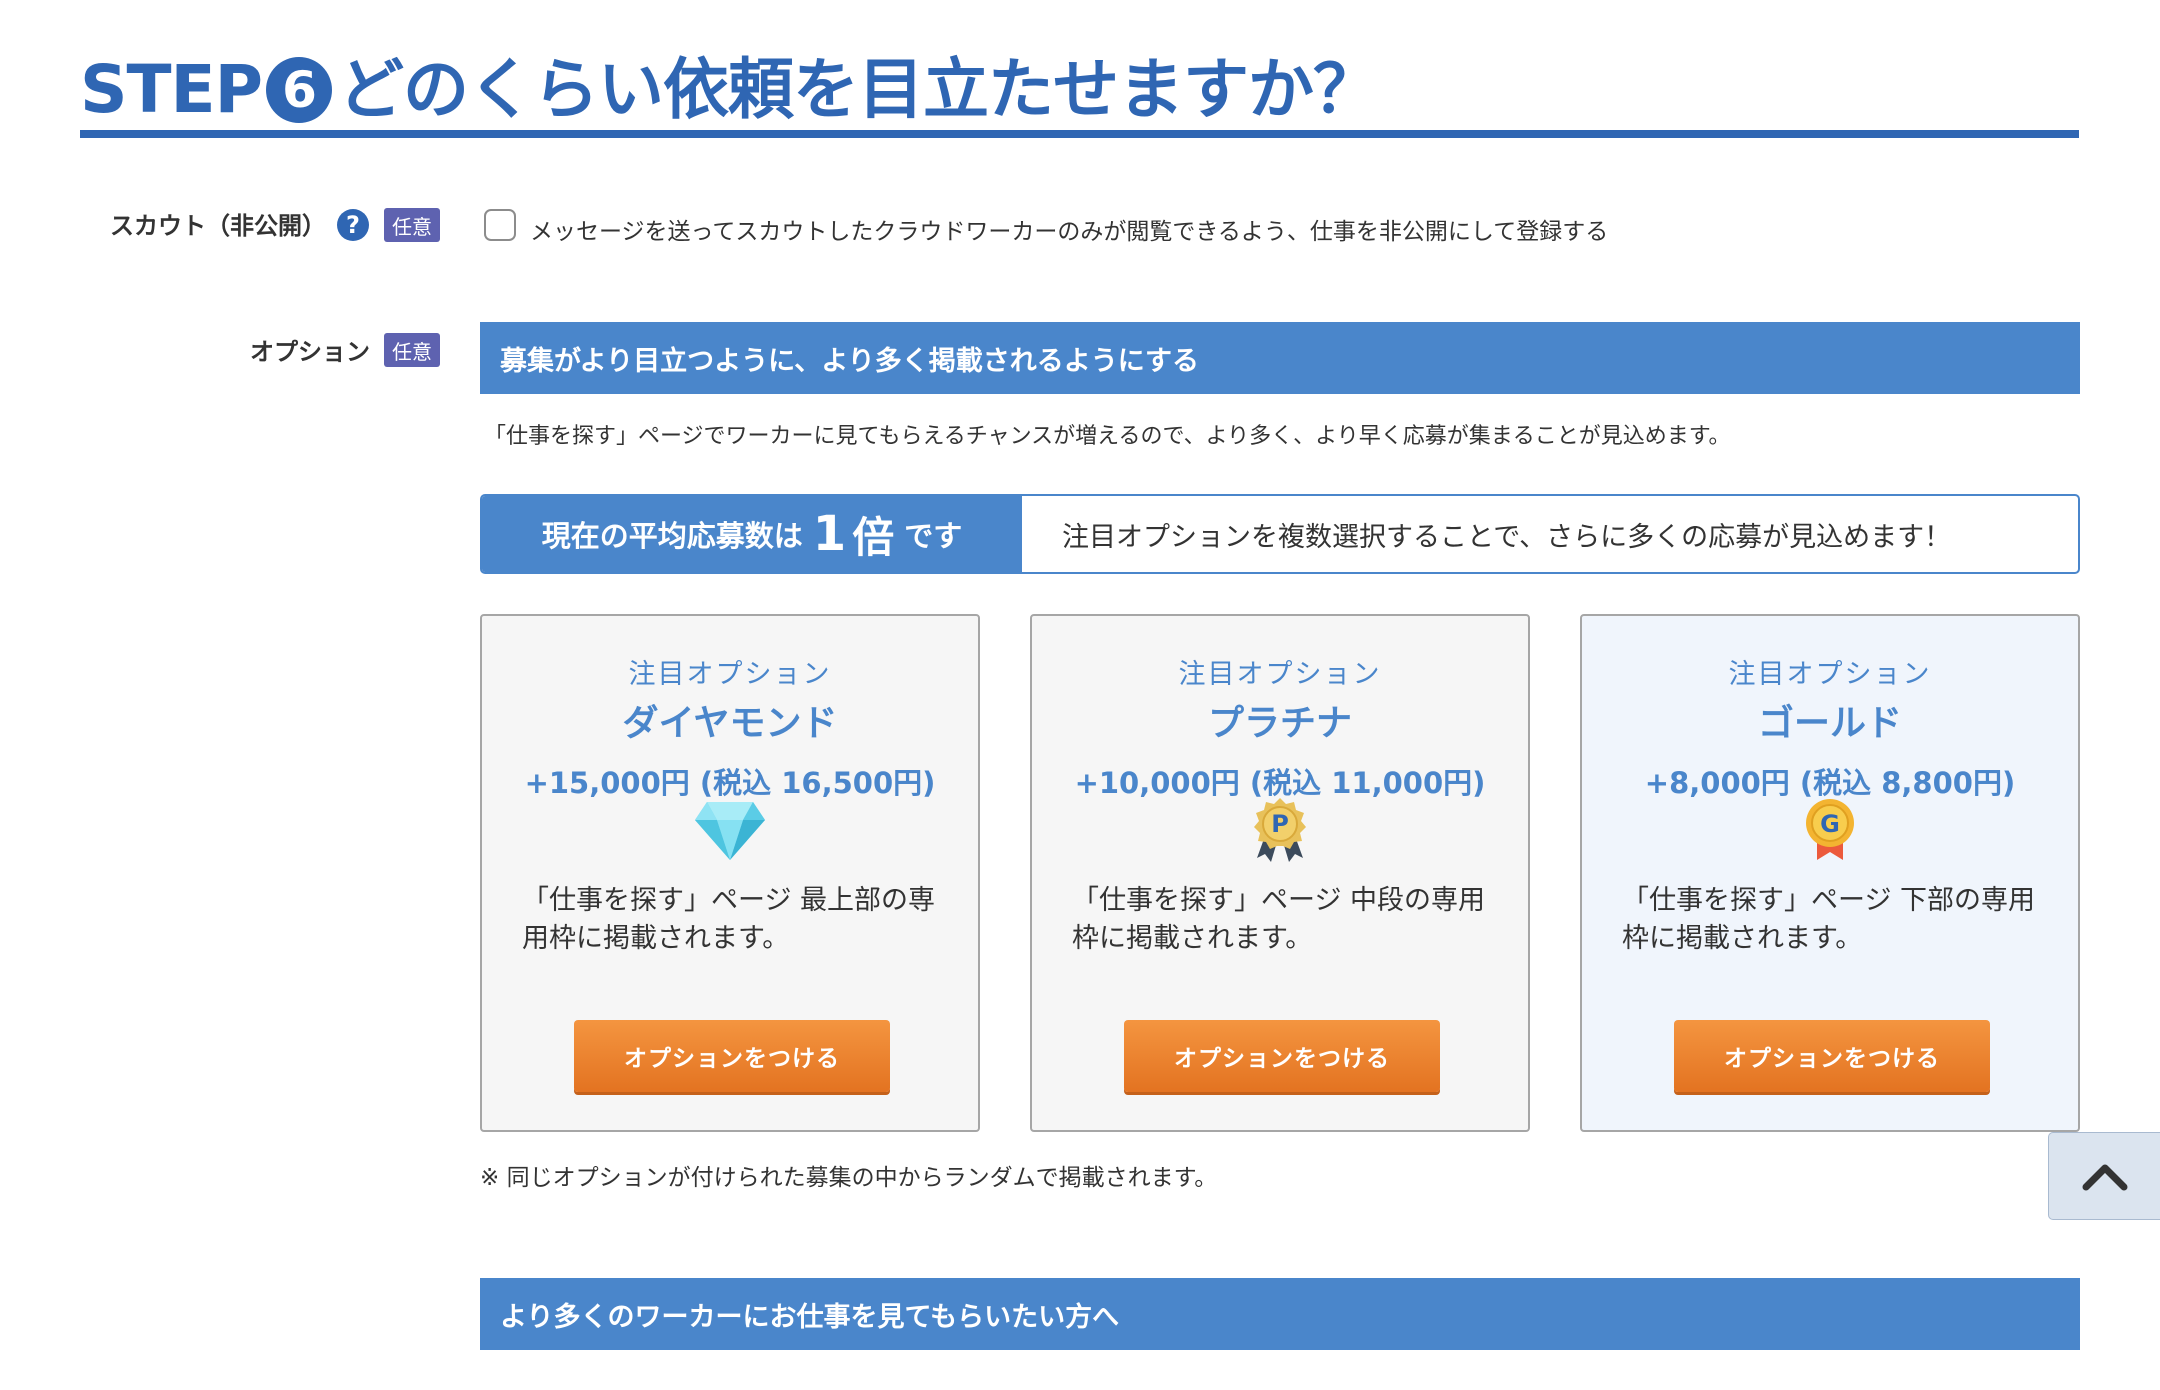 Image resolution: width=2160 pixels, height=1390 pixels. I want to click on svg-text: P, so click(1280, 824).